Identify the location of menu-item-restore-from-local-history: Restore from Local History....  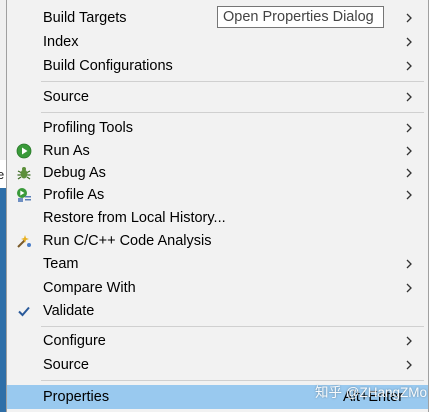
(217, 218).